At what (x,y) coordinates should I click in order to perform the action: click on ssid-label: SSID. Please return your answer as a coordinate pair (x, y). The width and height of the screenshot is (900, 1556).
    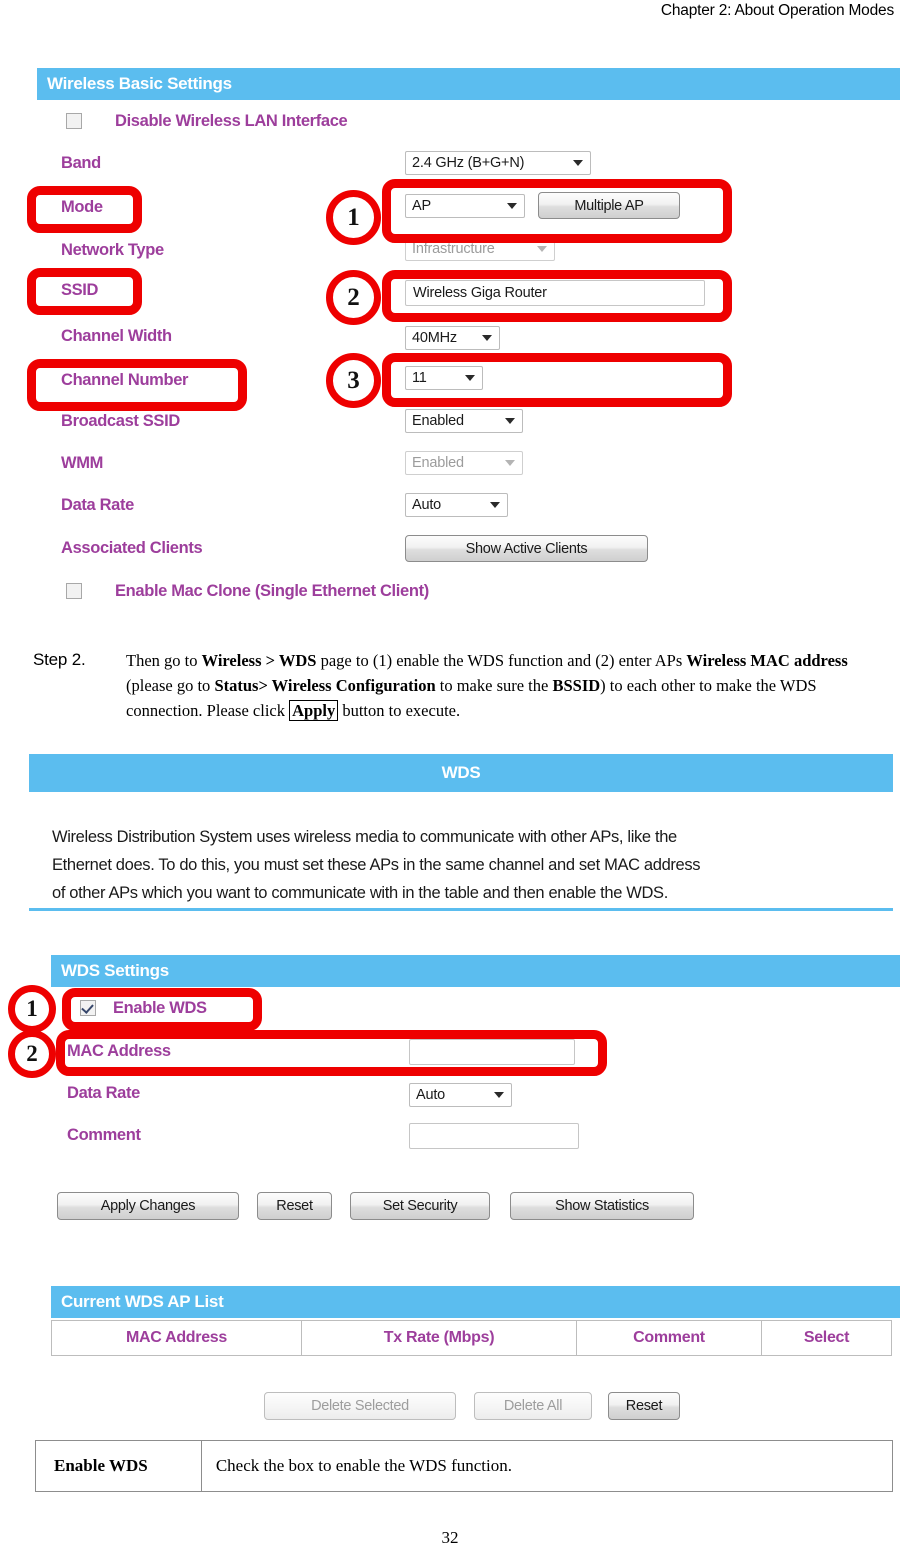
    Looking at the image, I should click on (80, 290).